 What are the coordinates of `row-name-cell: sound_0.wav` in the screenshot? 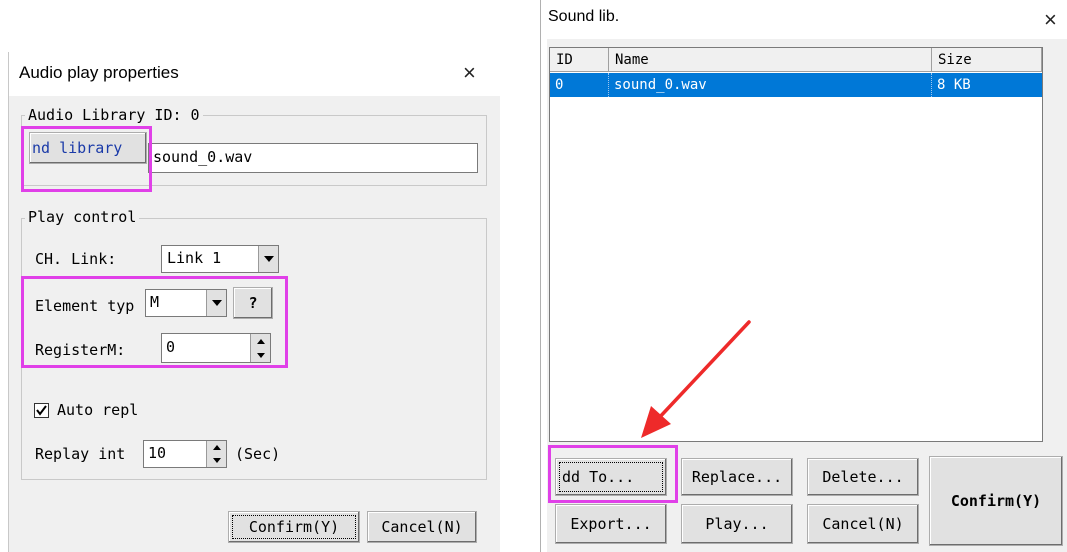 It's located at (770, 85).